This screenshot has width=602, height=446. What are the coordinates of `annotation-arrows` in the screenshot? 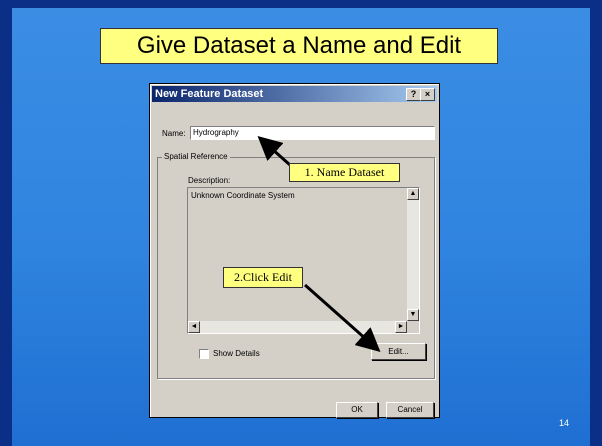 It's located at (319, 244).